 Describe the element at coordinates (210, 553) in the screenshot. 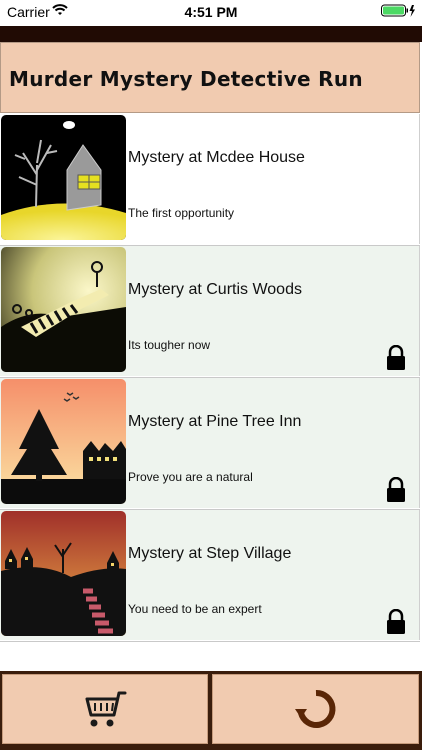

I see `level-title: Mystery at Step Village` at that location.